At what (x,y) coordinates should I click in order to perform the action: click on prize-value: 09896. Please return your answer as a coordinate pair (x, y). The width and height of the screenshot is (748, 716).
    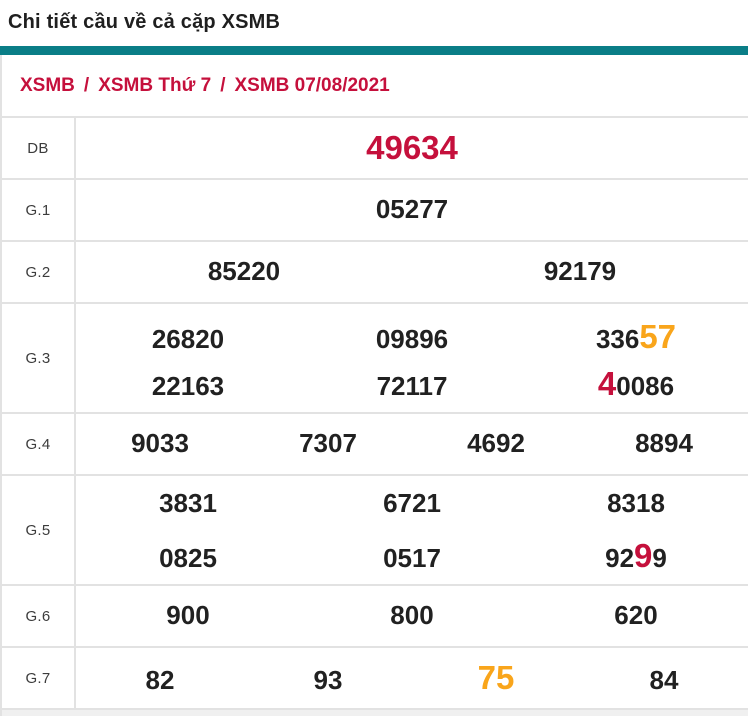
    Looking at the image, I should click on (412, 340).